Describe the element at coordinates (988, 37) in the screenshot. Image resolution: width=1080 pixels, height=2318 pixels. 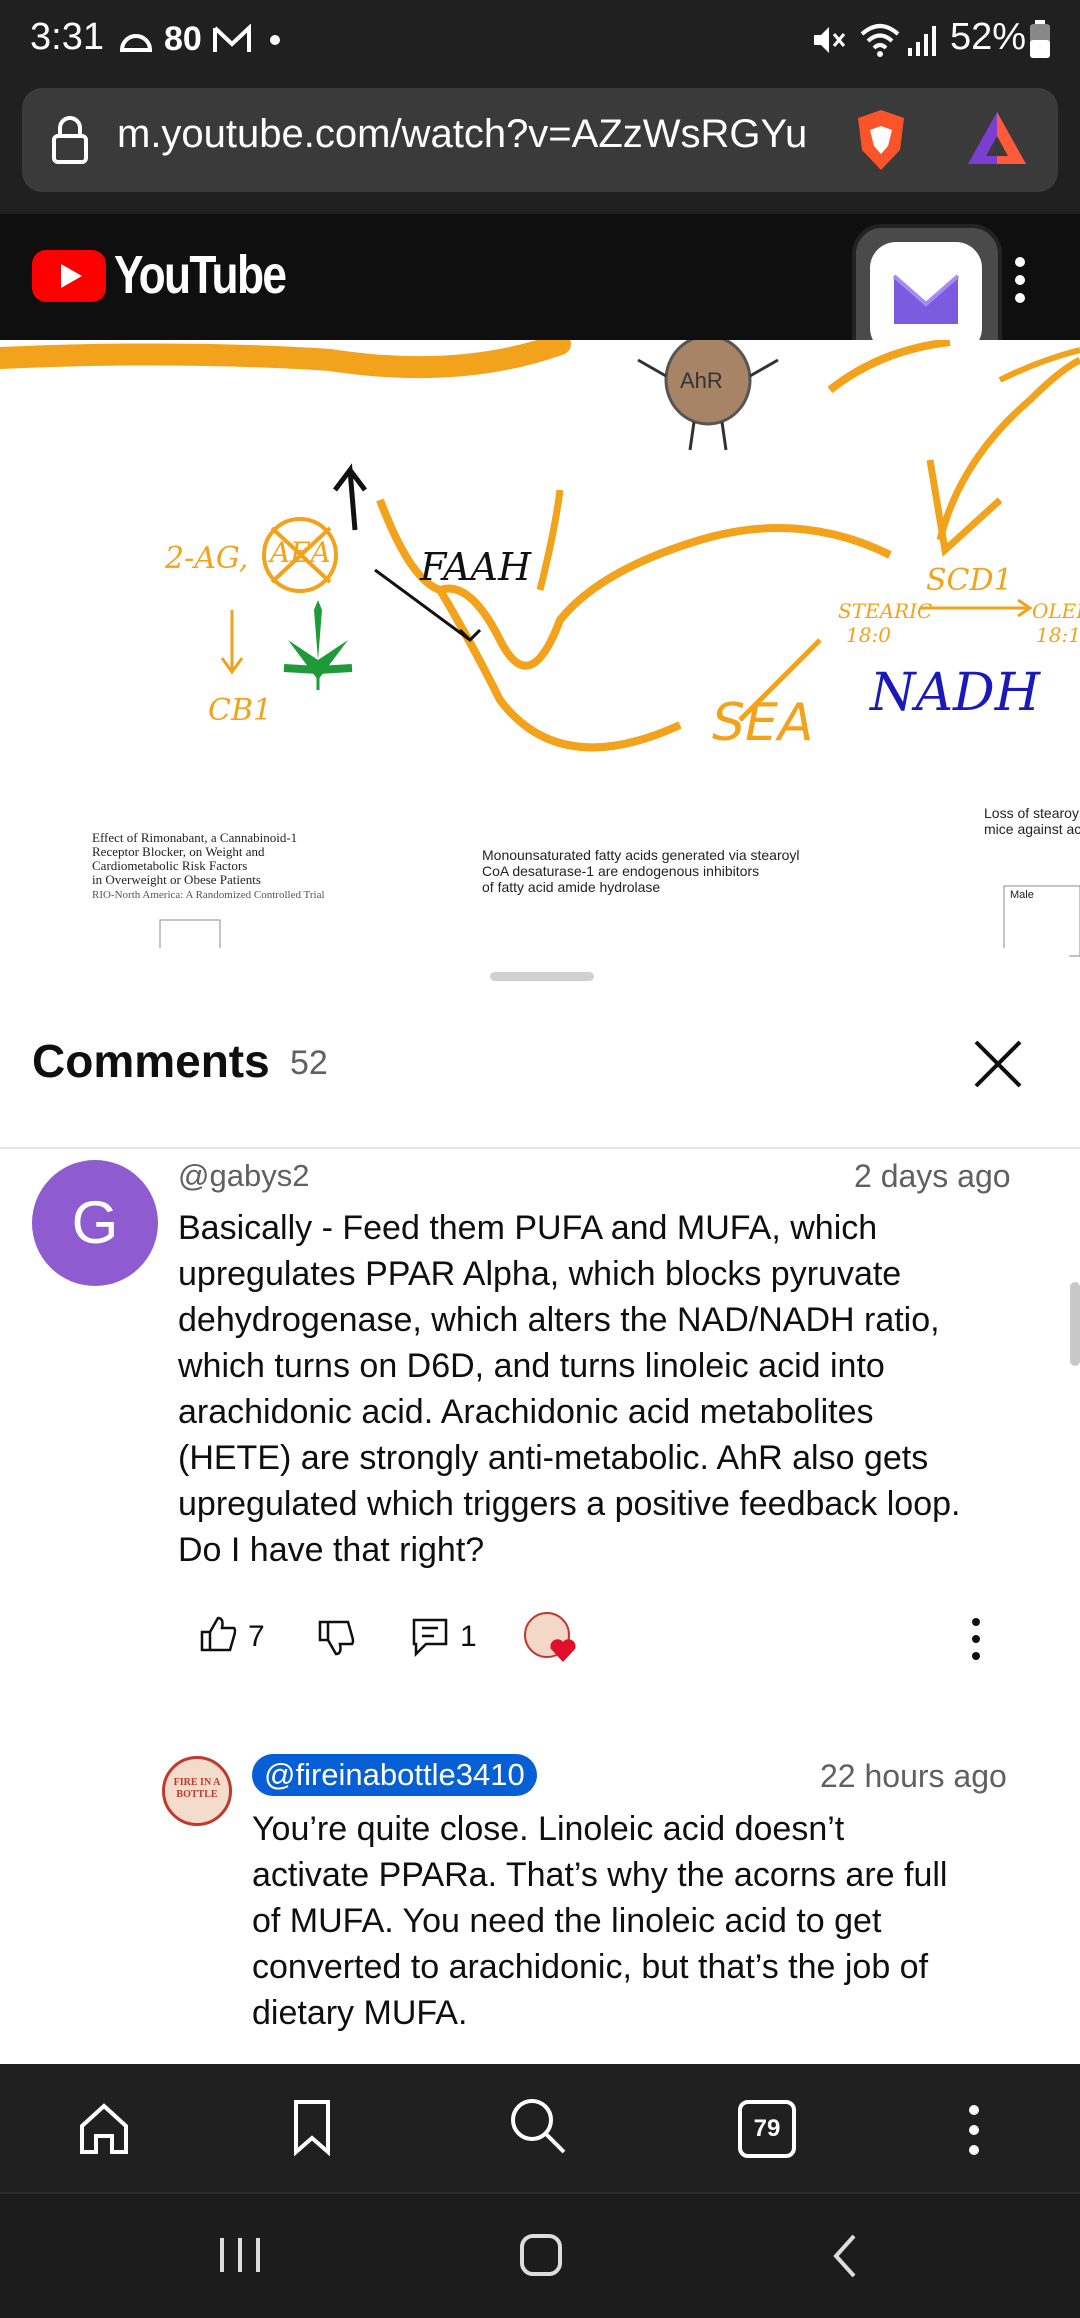
I see `battery-percent: 52%` at that location.